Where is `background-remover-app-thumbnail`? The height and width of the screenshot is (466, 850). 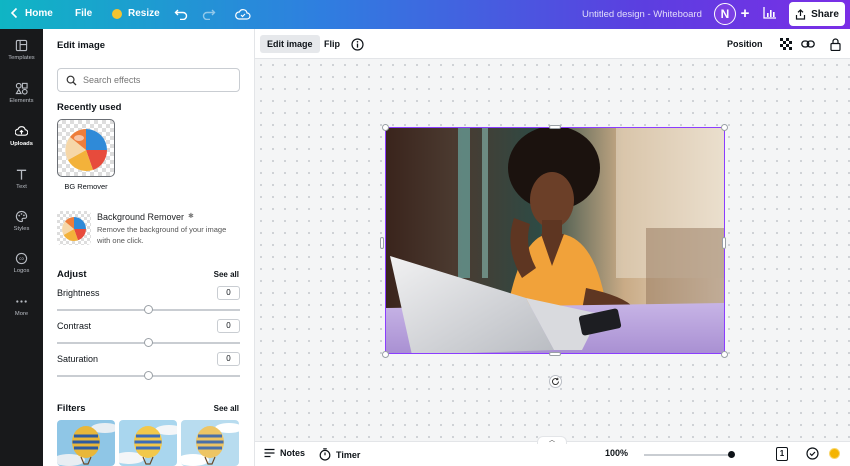 background-remover-app-thumbnail is located at coordinates (74, 228).